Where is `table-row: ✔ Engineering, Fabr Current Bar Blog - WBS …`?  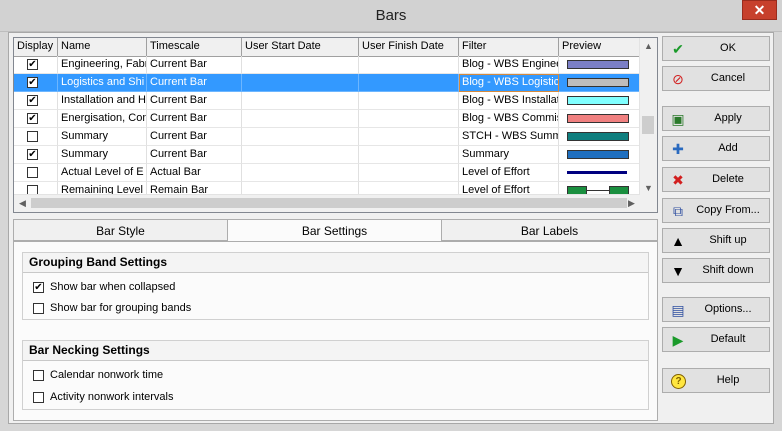
table-row: ✔ Engineering, Fabr Current Bar Blog - WBS … is located at coordinates (327, 65).